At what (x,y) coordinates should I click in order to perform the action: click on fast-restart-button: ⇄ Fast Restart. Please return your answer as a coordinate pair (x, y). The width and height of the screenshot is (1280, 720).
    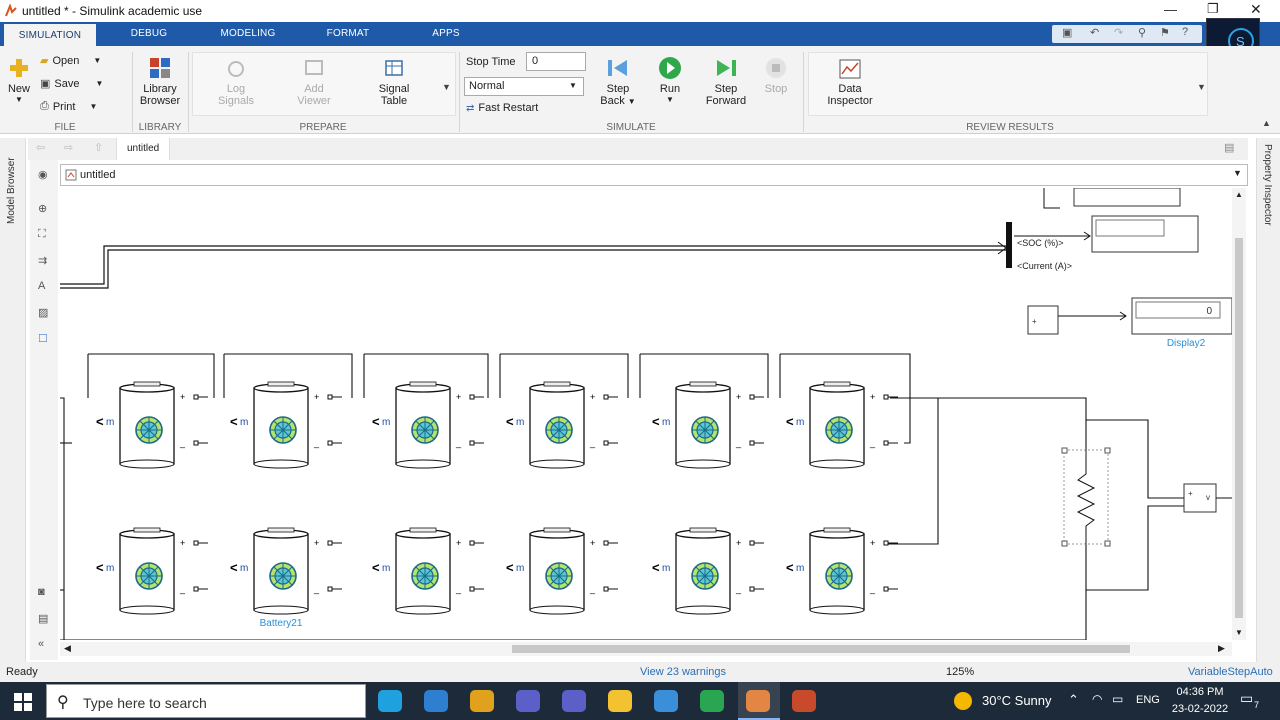
    Looking at the image, I should click on (502, 108).